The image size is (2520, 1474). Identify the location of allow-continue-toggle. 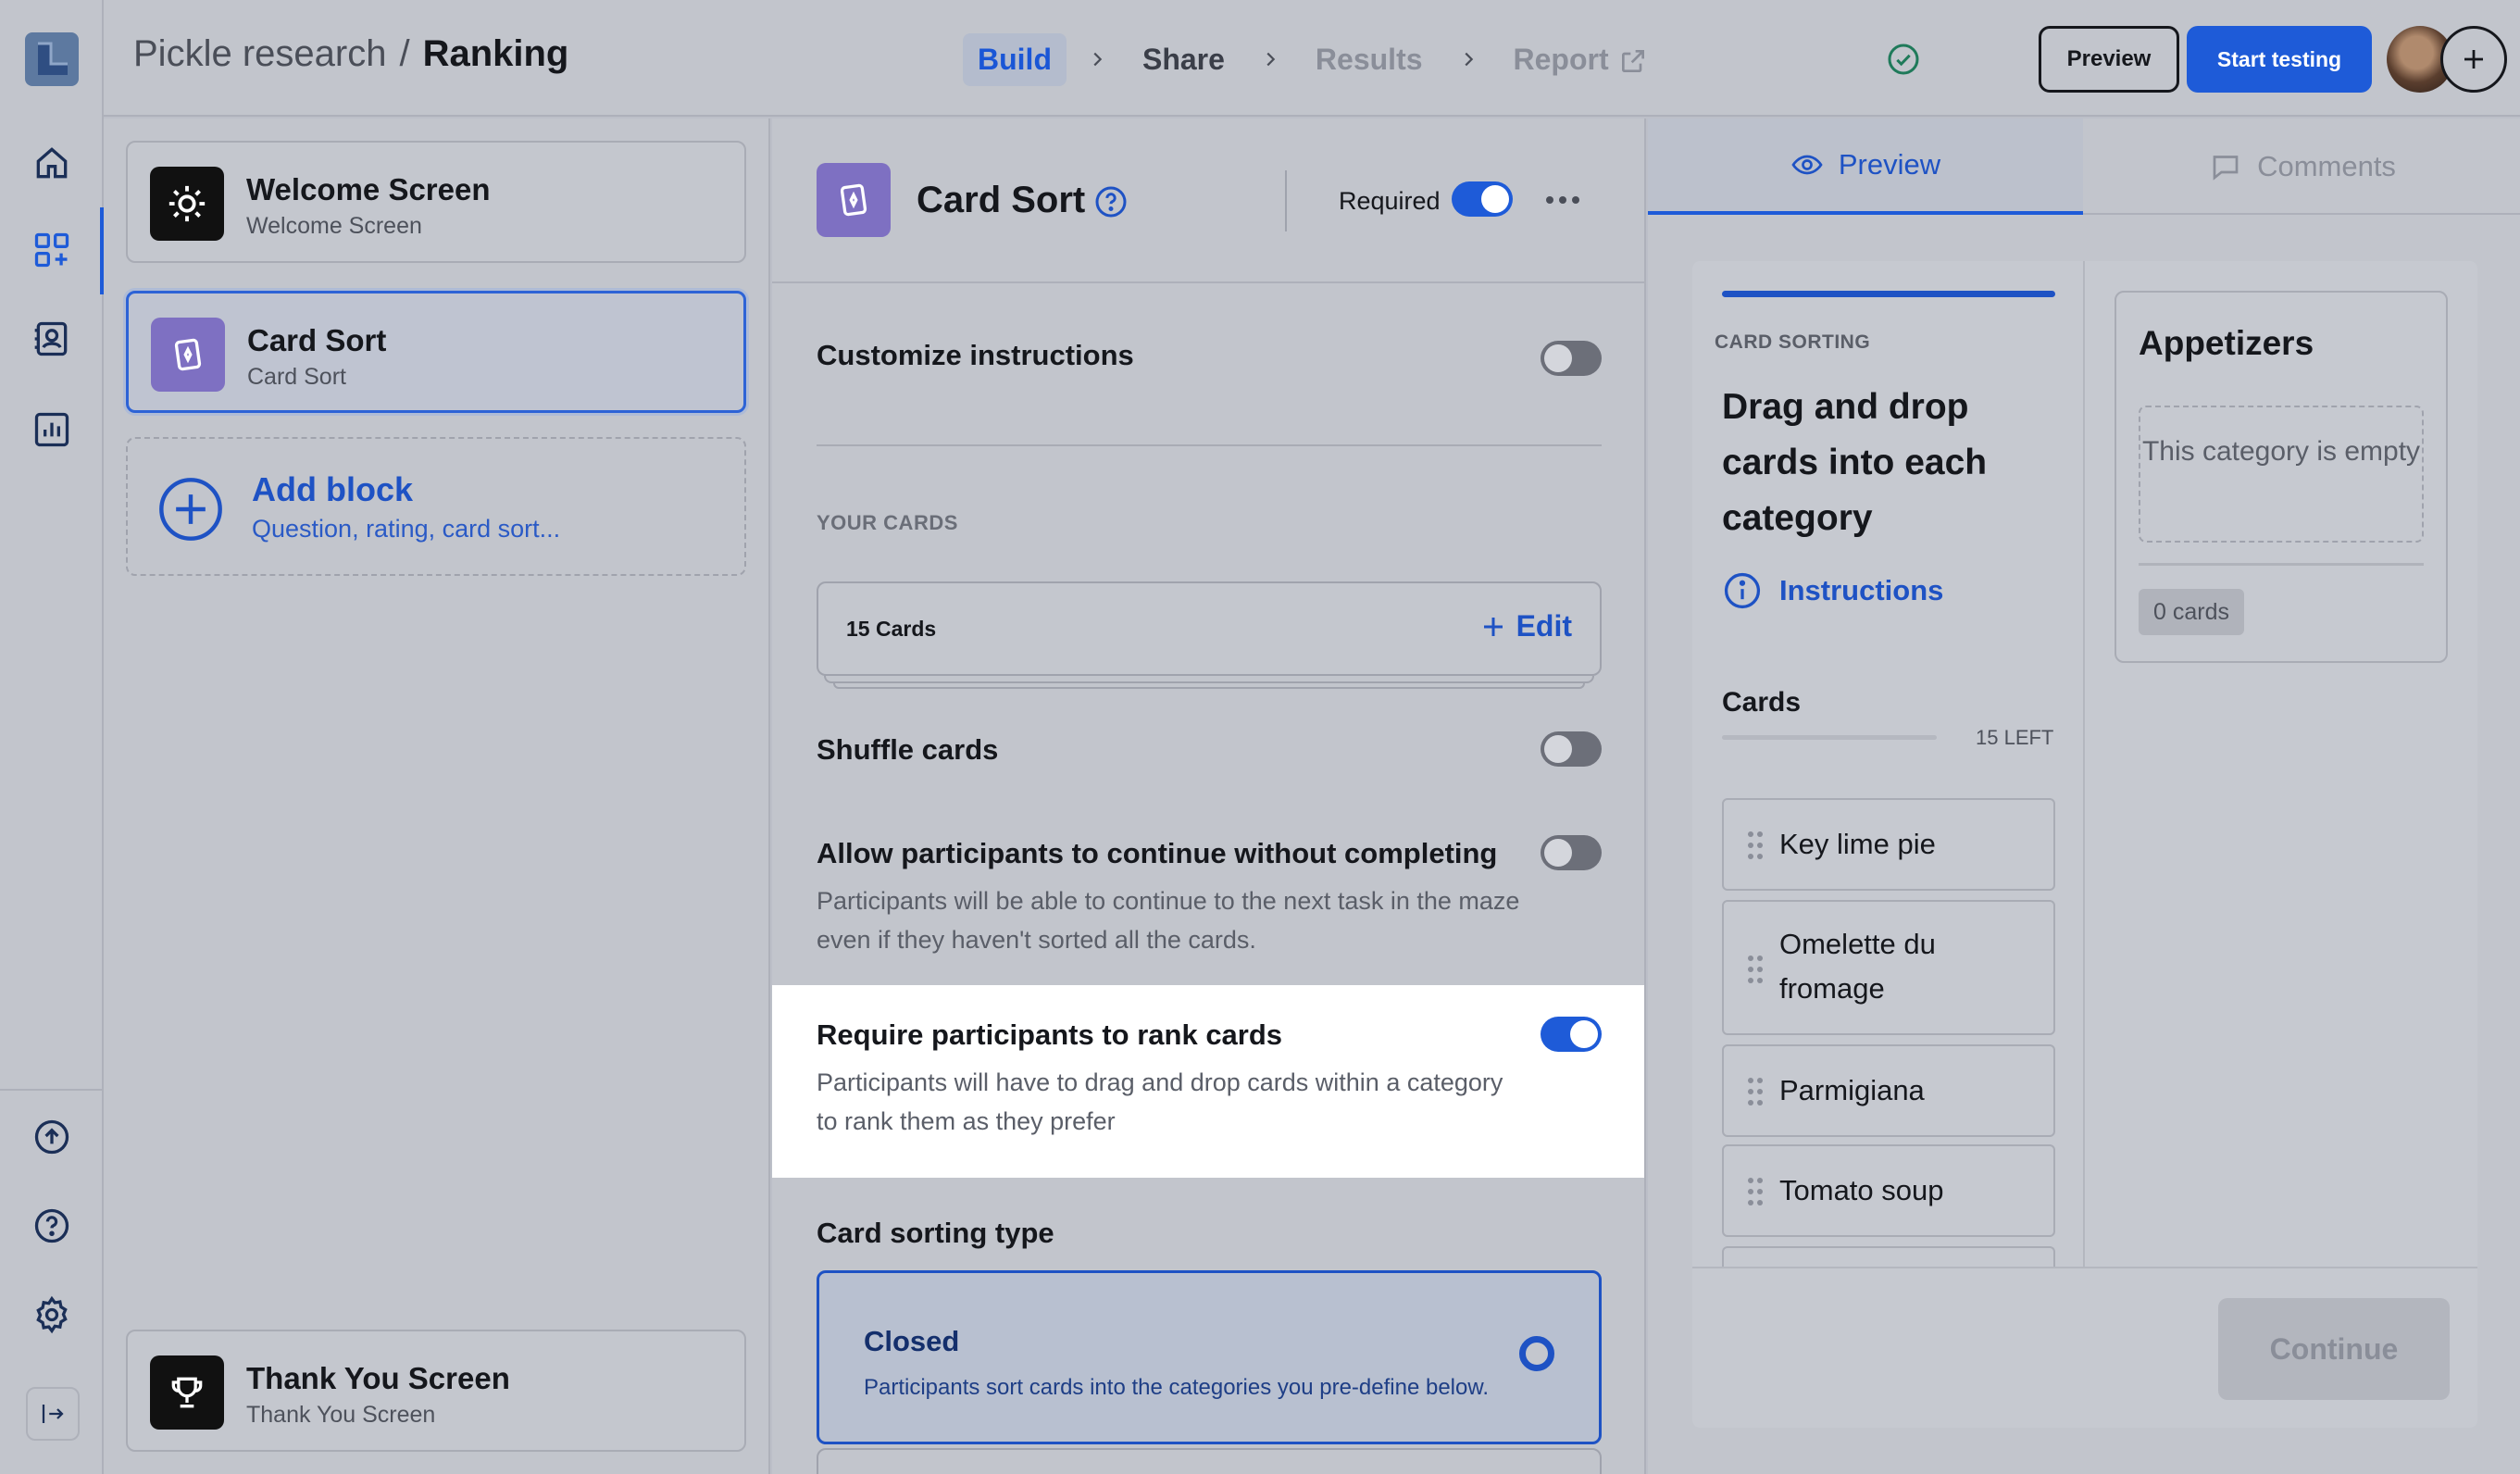
(1571, 852).